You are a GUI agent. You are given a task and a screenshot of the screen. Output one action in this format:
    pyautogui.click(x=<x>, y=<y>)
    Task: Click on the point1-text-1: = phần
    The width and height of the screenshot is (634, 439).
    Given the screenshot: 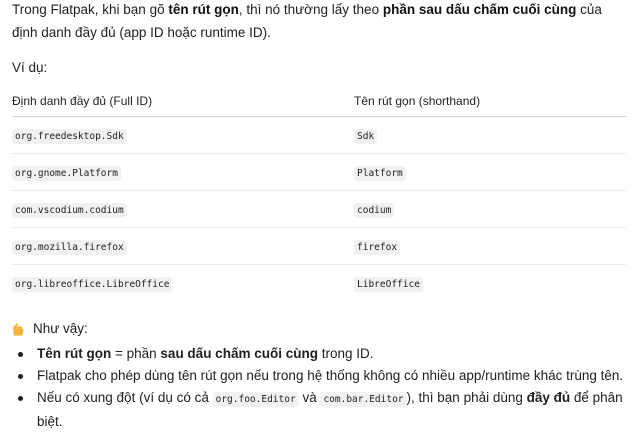 What is the action you would take?
    pyautogui.click(x=136, y=353)
    